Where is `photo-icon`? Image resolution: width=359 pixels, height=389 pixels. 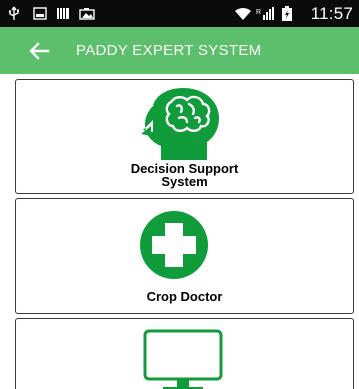 photo-icon is located at coordinates (87, 13).